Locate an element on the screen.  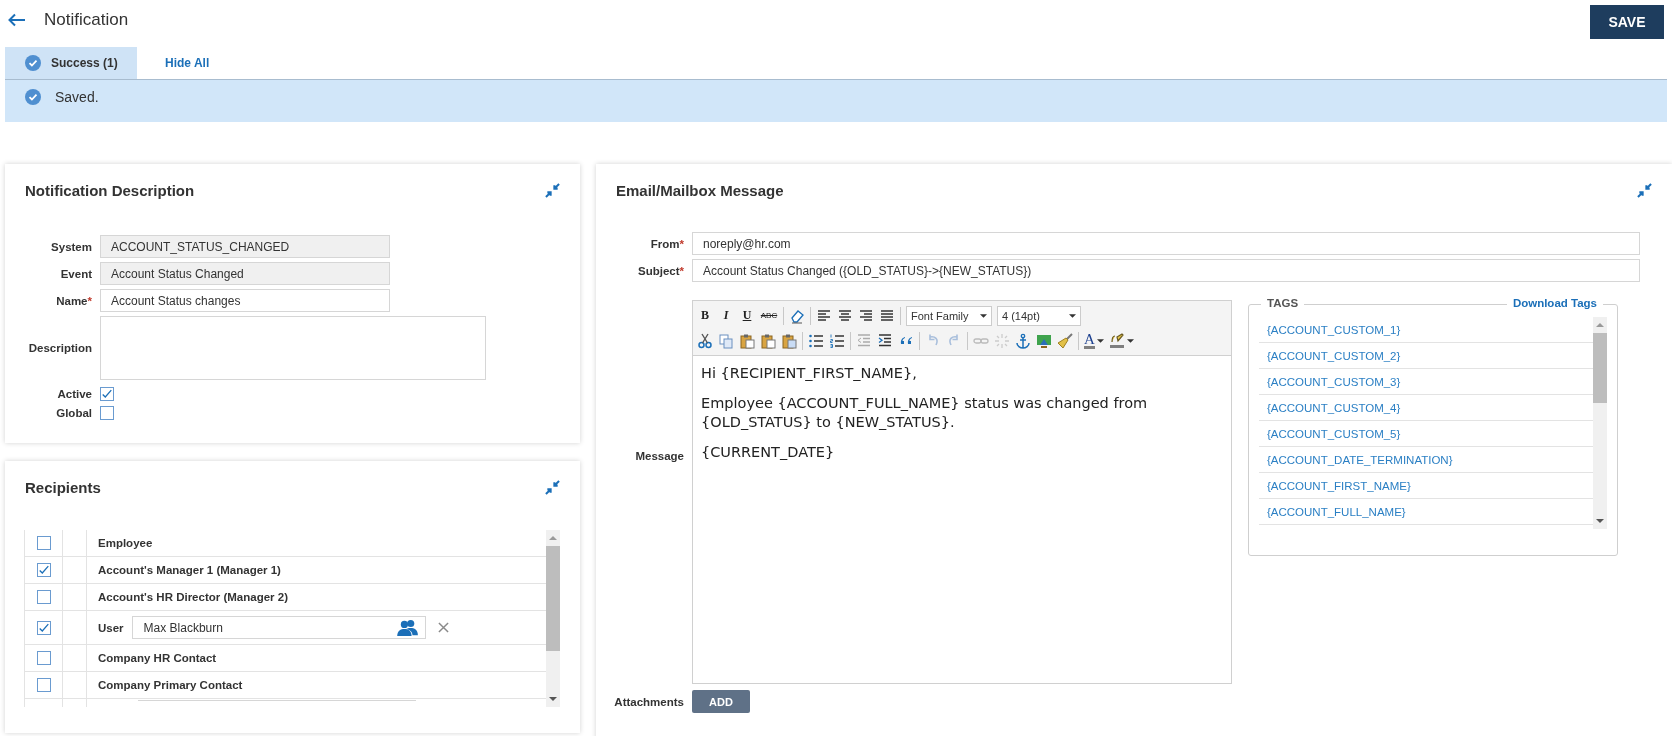
from-field: noreply@hr.com is located at coordinates (1166, 243).